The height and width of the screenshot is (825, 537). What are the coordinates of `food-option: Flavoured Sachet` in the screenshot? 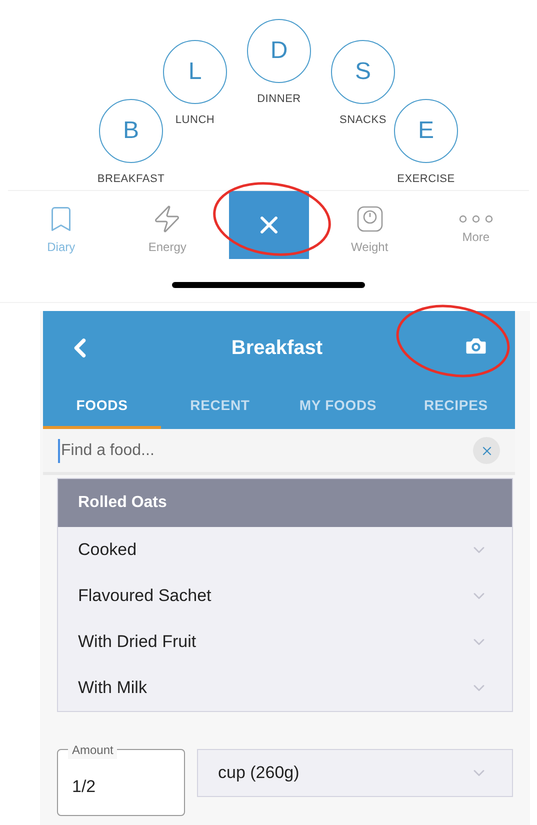 It's located at (285, 596).